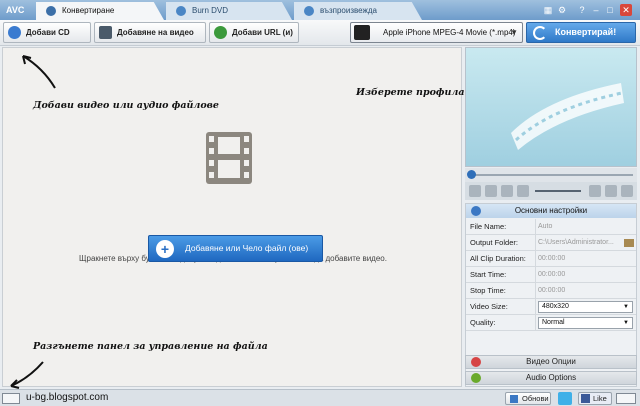 This screenshot has width=640, height=406. What do you see at coordinates (491, 191) in the screenshot?
I see `stop-icon` at bounding box center [491, 191].